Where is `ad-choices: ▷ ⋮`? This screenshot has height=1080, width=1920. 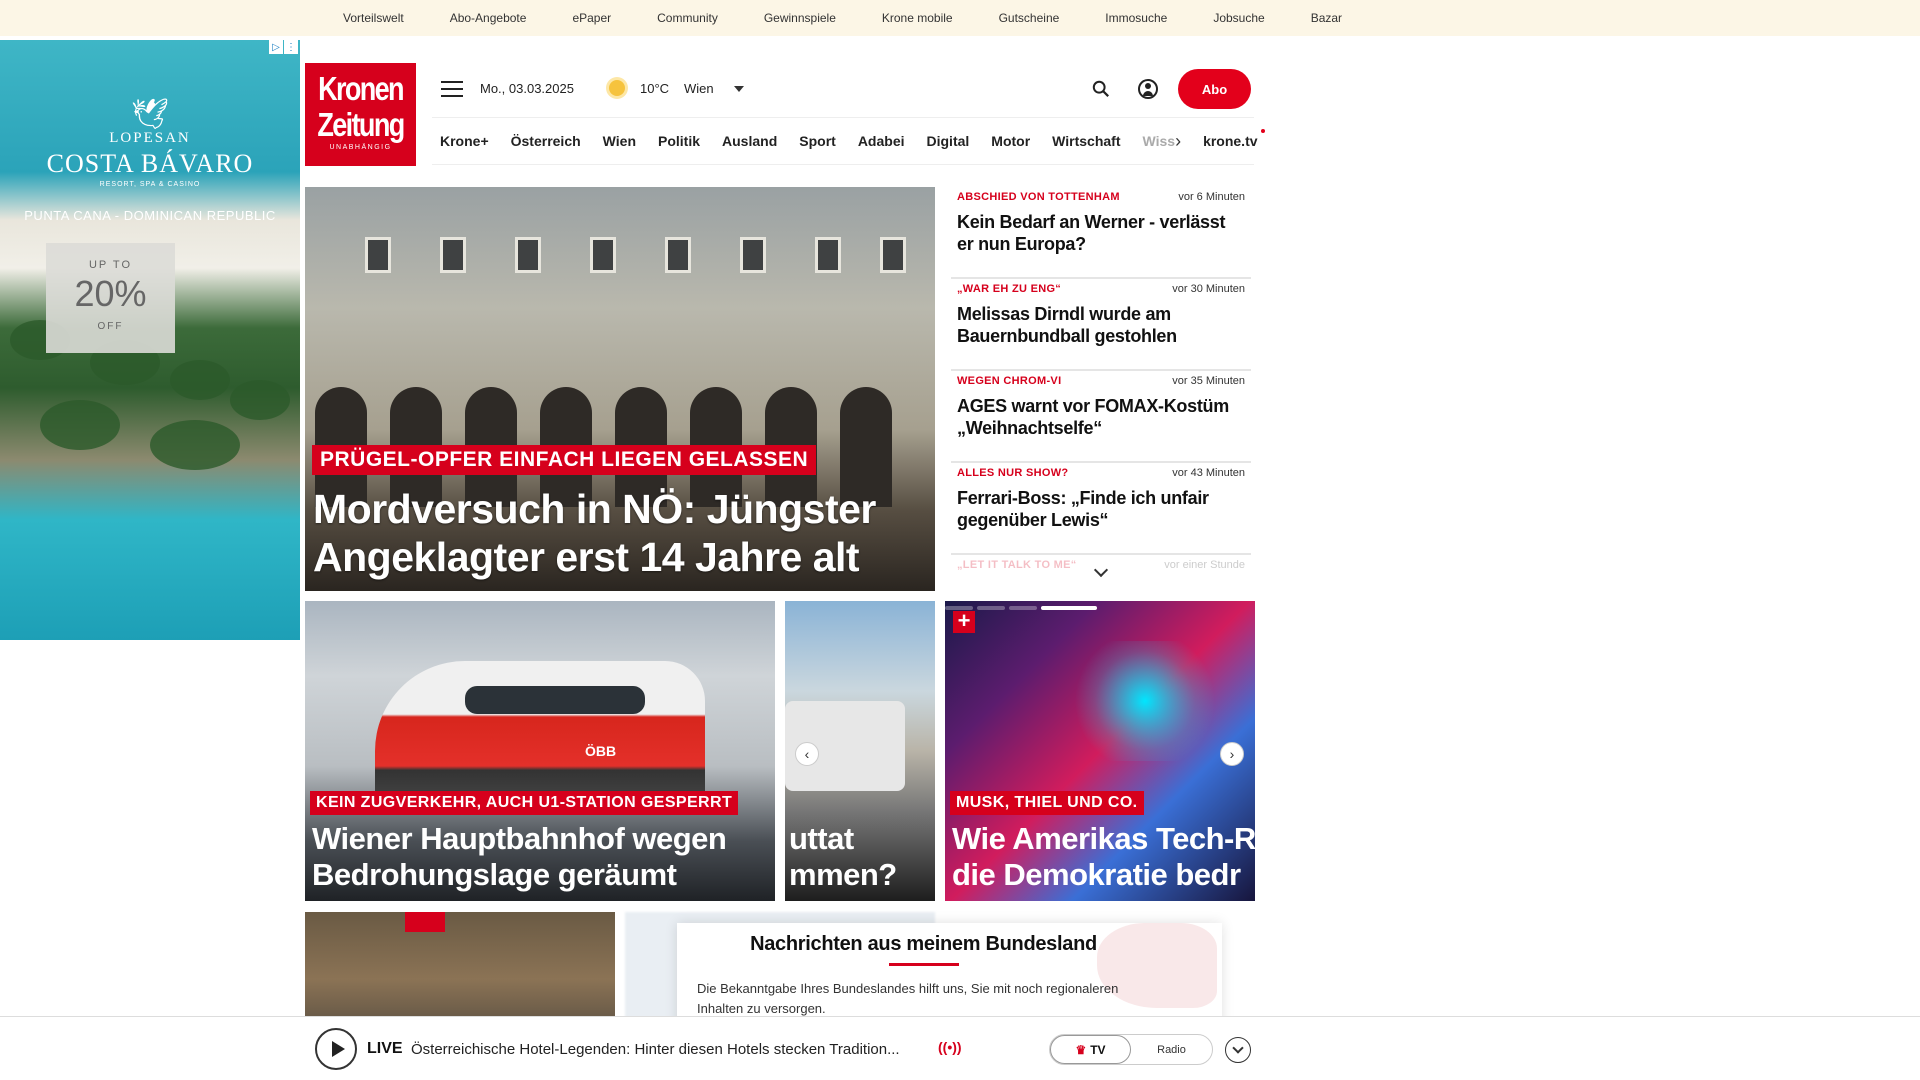 ad-choices: ▷ ⋮ is located at coordinates (283, 47).